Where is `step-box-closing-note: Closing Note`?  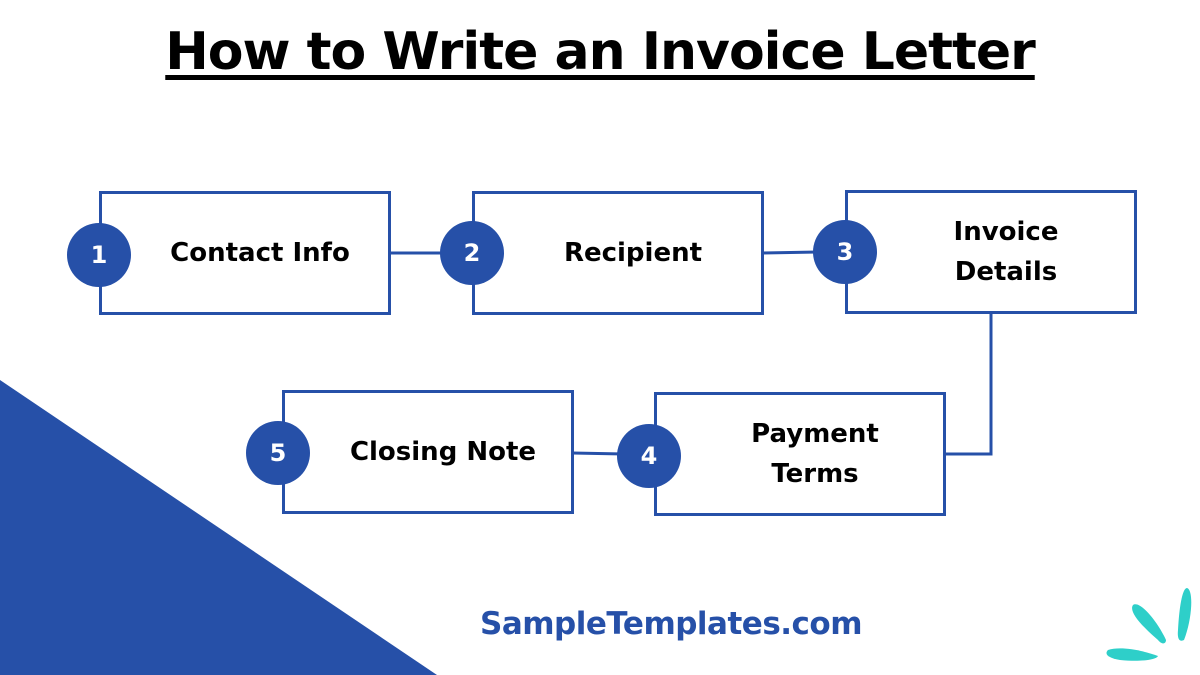
step-box-closing-note: Closing Note is located at coordinates (428, 452).